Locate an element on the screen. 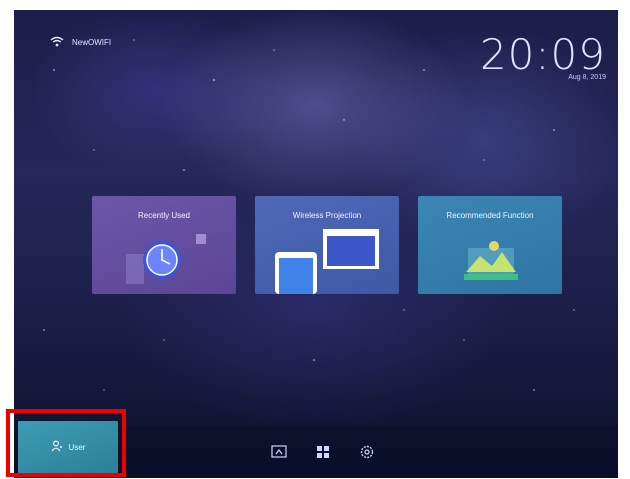 This screenshot has height=479, width=630. wifi-icon is located at coordinates (57, 42).